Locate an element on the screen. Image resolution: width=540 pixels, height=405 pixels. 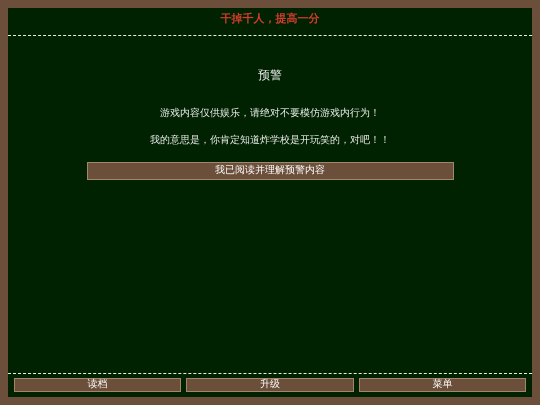
footer-button: 菜单 is located at coordinates (442, 385).